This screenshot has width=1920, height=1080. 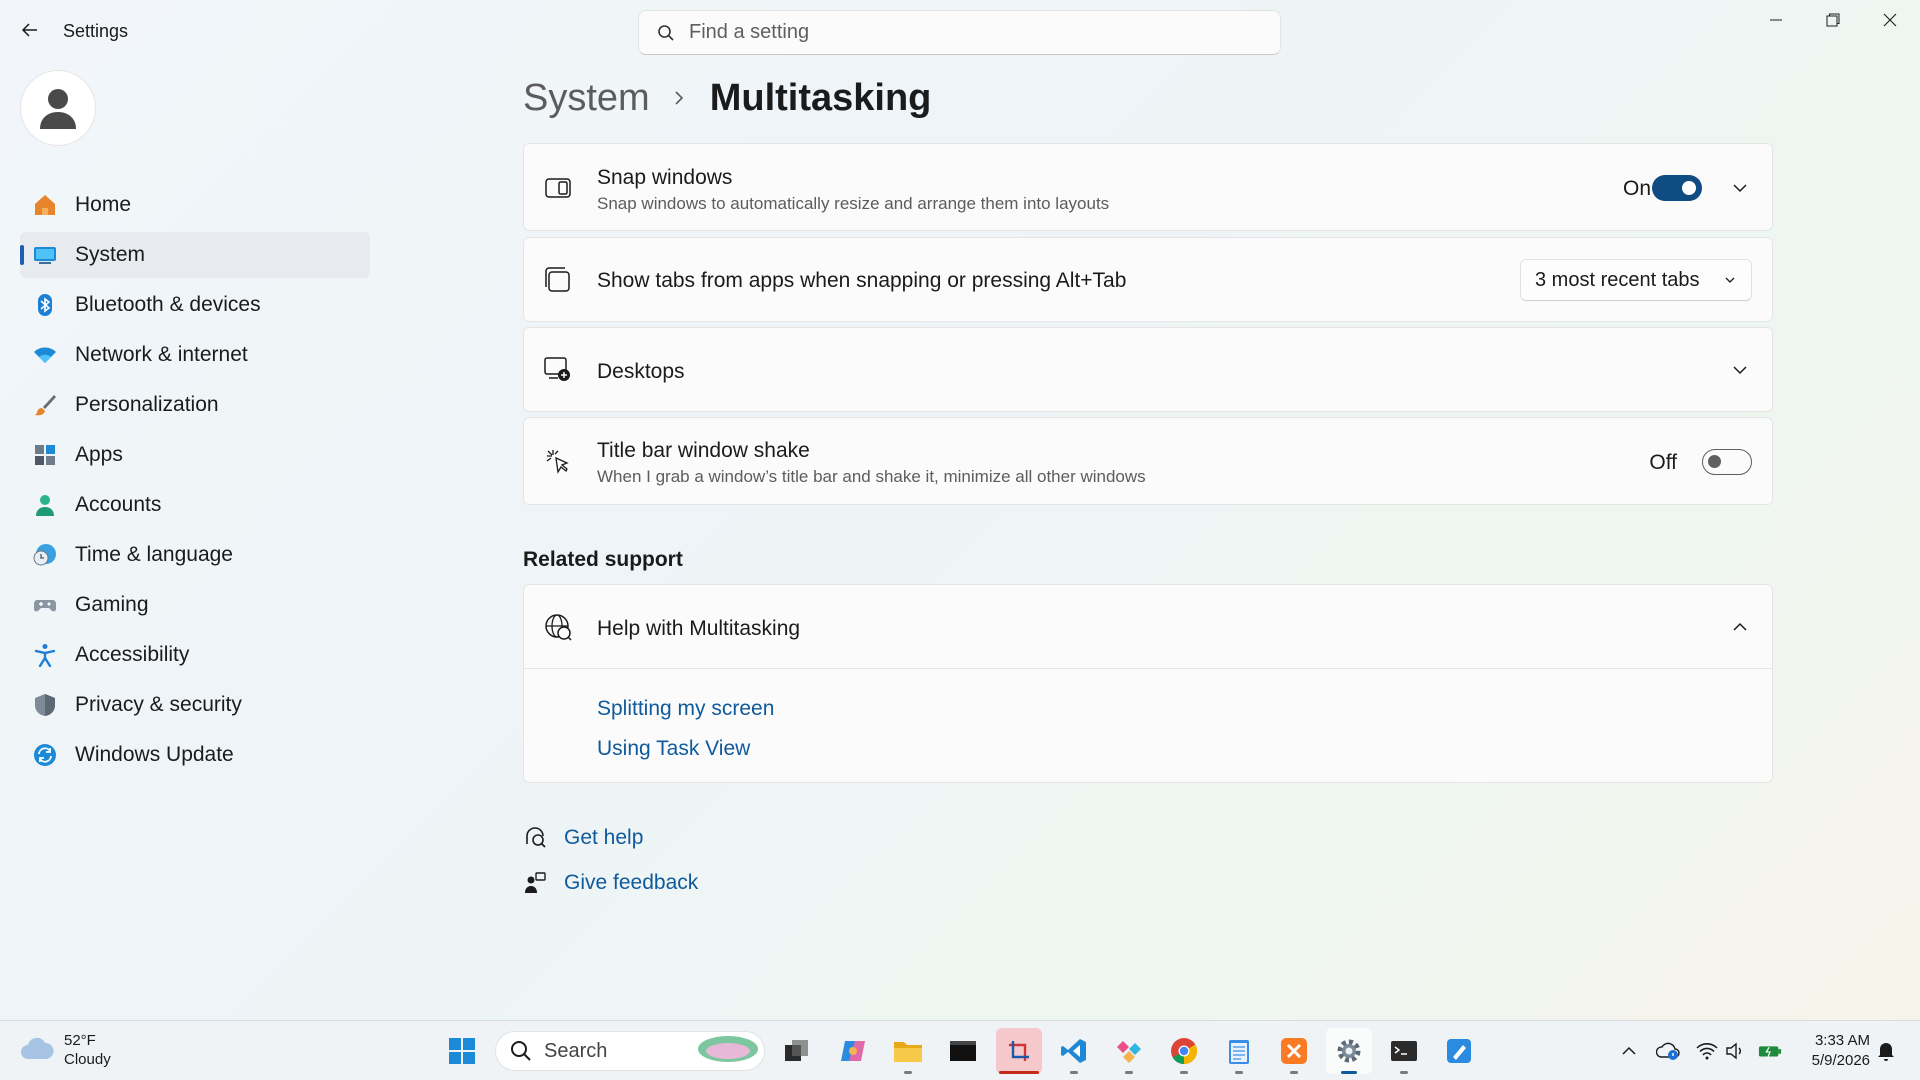 I want to click on taskbar-paint, so click(x=1459, y=1051).